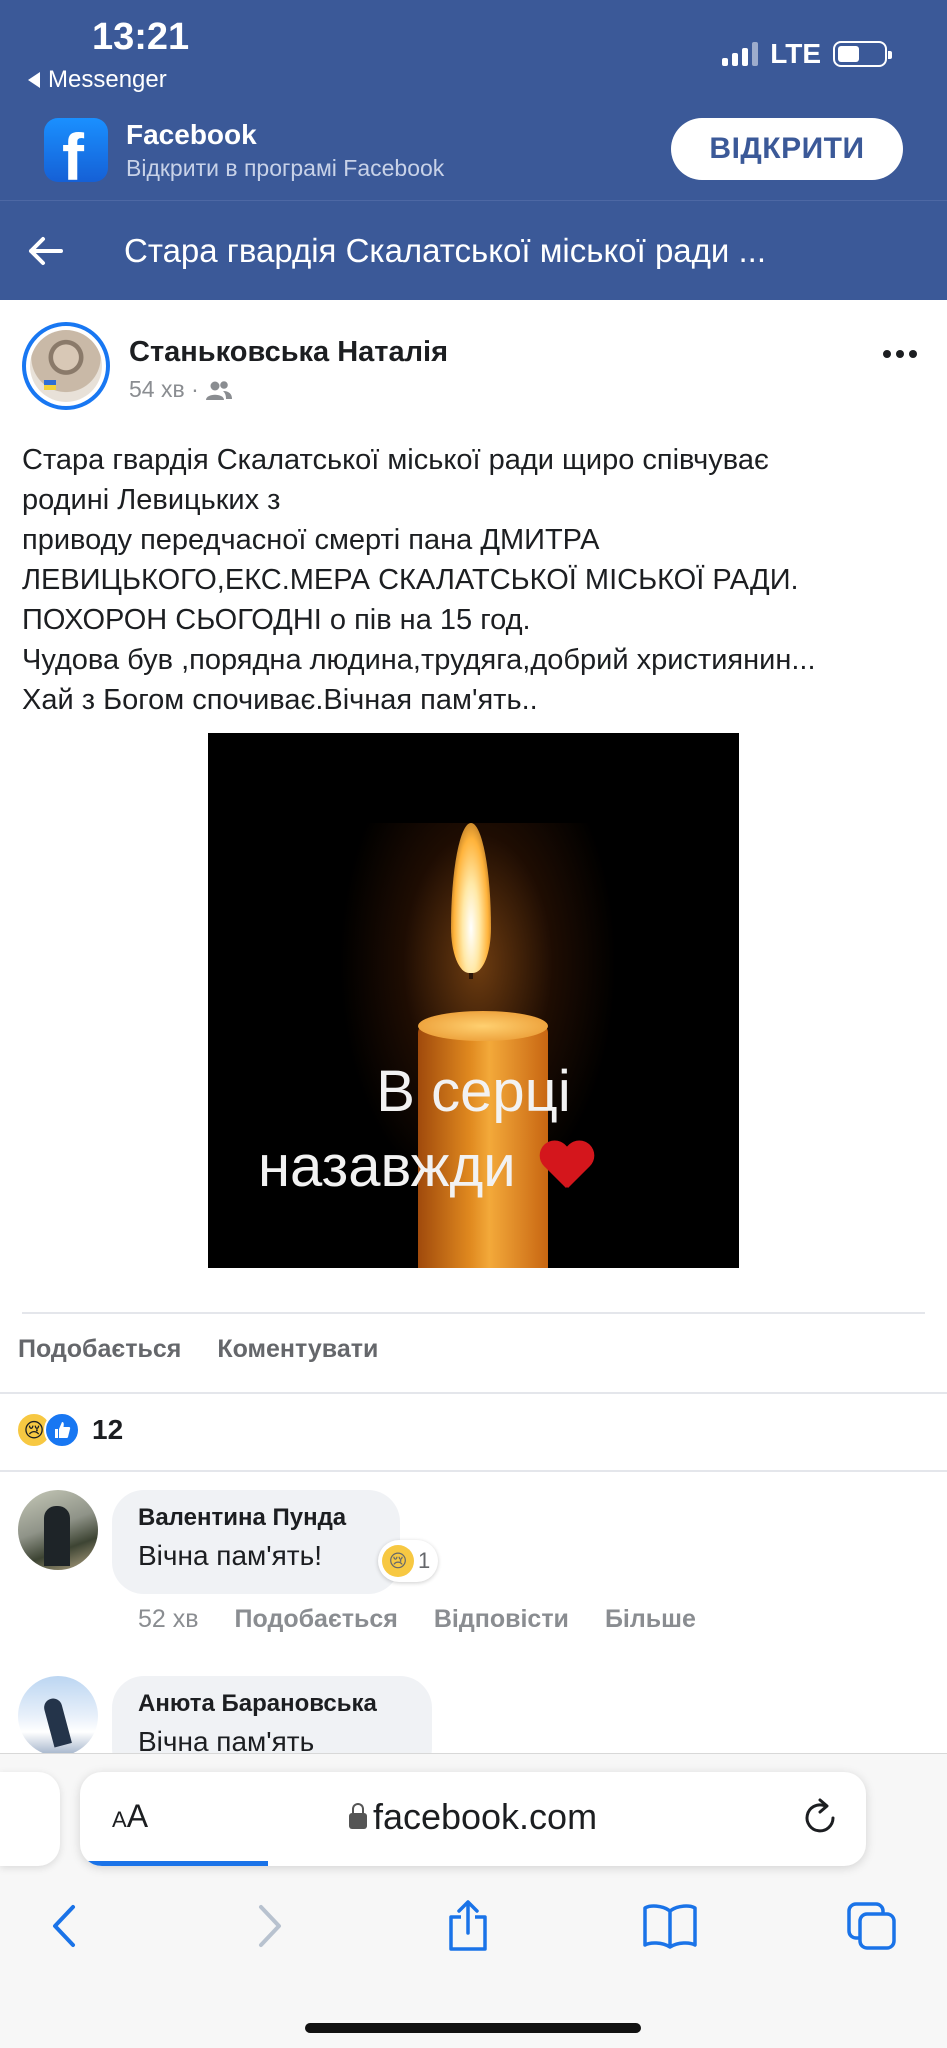 The height and width of the screenshot is (2048, 947). I want to click on tabs-button, so click(872, 1926).